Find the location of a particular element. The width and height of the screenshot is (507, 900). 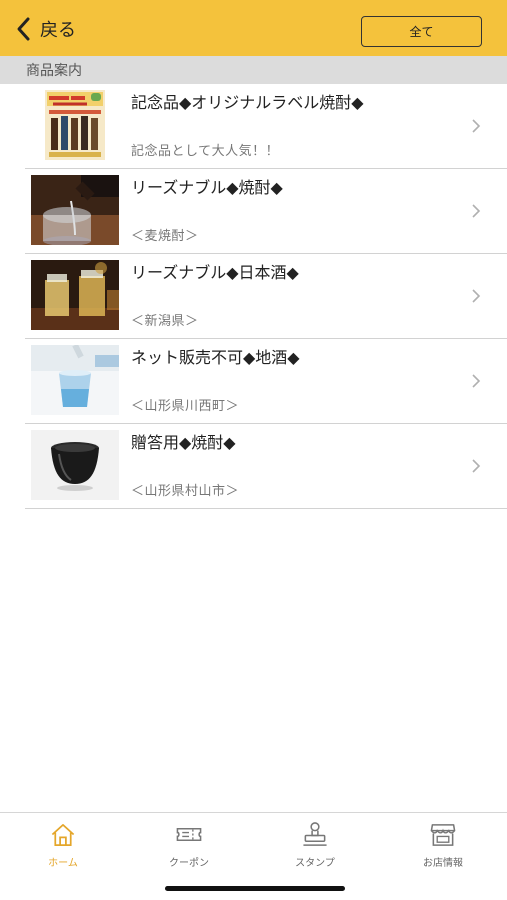

stamp-icon is located at coordinates (315, 834).